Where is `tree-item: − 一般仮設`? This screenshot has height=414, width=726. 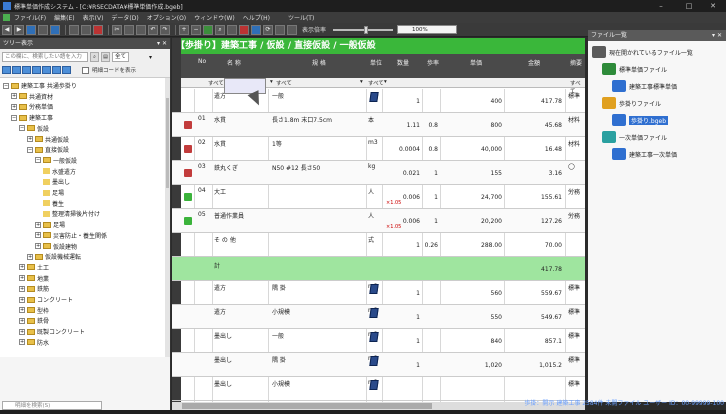 tree-item: − 一般仮設 is located at coordinates (56, 160).